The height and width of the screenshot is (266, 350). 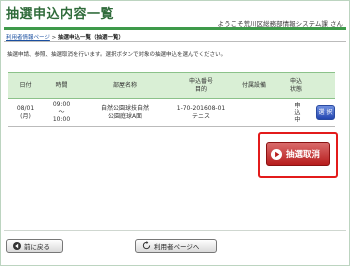 What do you see at coordinates (253, 85) in the screenshot?
I see `header-equipment: 付属設備` at bounding box center [253, 85].